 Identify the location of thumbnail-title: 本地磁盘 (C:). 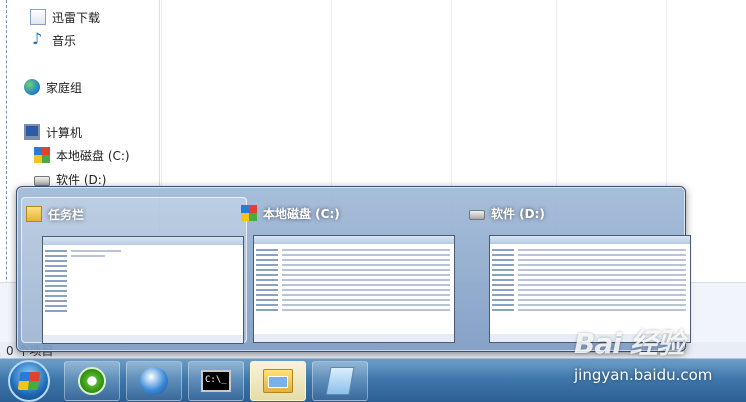
(290, 213).